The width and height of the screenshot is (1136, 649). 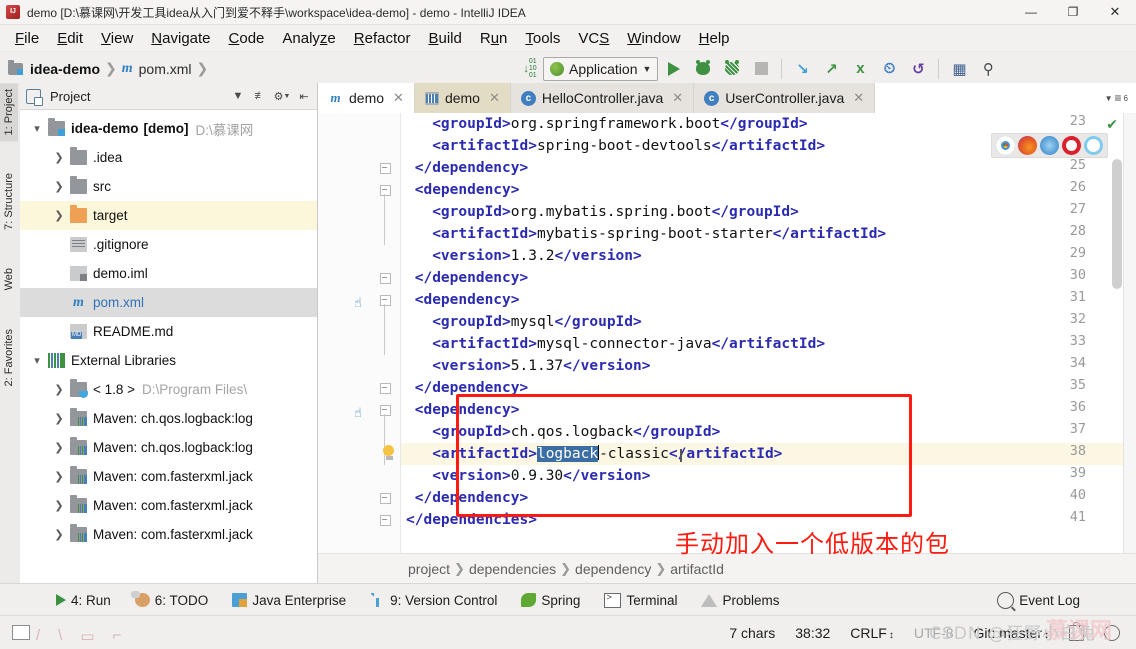 I want to click on bottom-item-todo: 6: TODO, so click(x=172, y=599).